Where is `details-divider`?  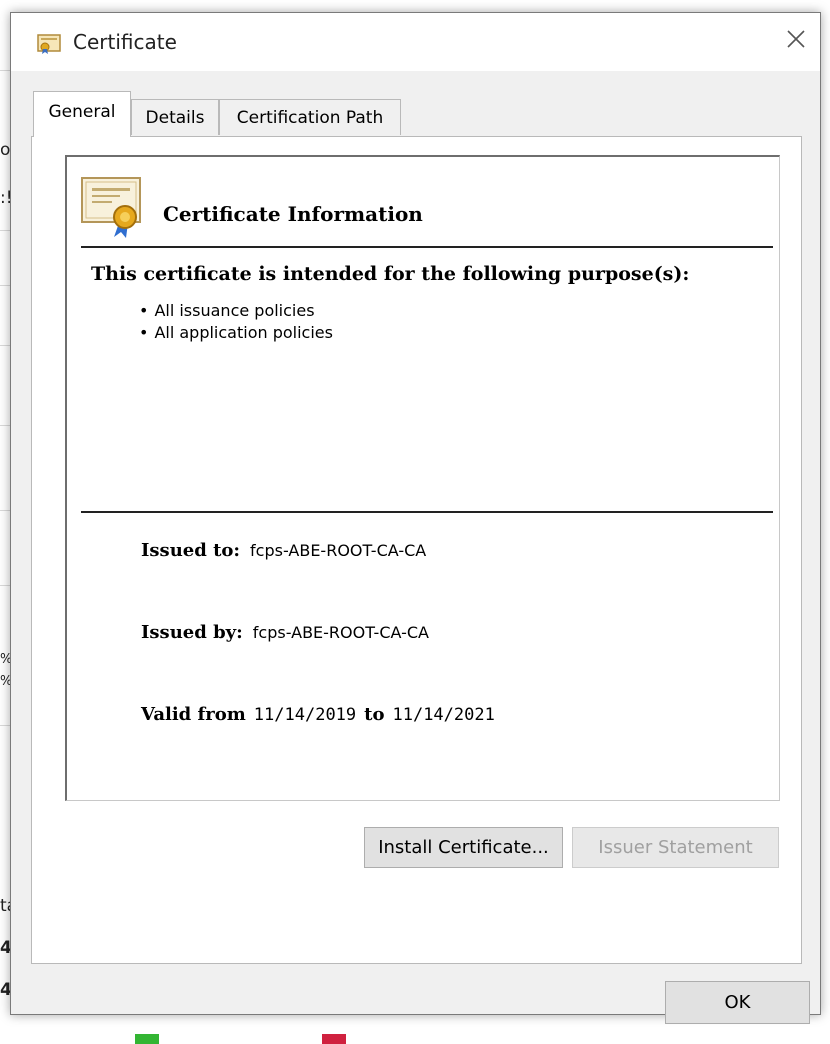 details-divider is located at coordinates (427, 512).